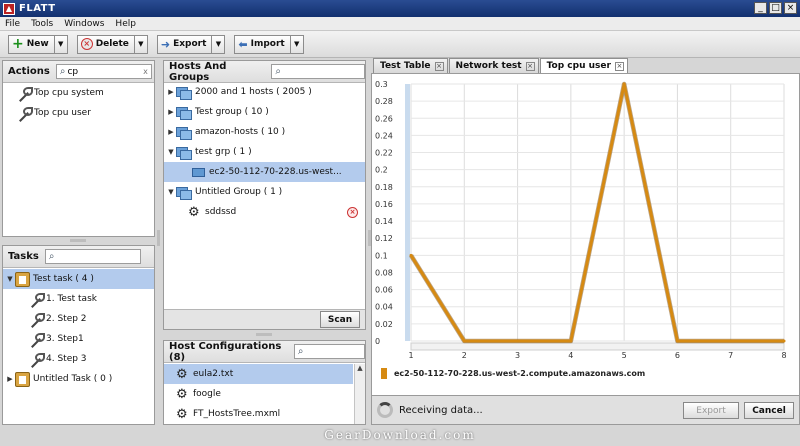  What do you see at coordinates (78, 319) in the screenshot?
I see `task-step-2: 2. Step 2` at bounding box center [78, 319].